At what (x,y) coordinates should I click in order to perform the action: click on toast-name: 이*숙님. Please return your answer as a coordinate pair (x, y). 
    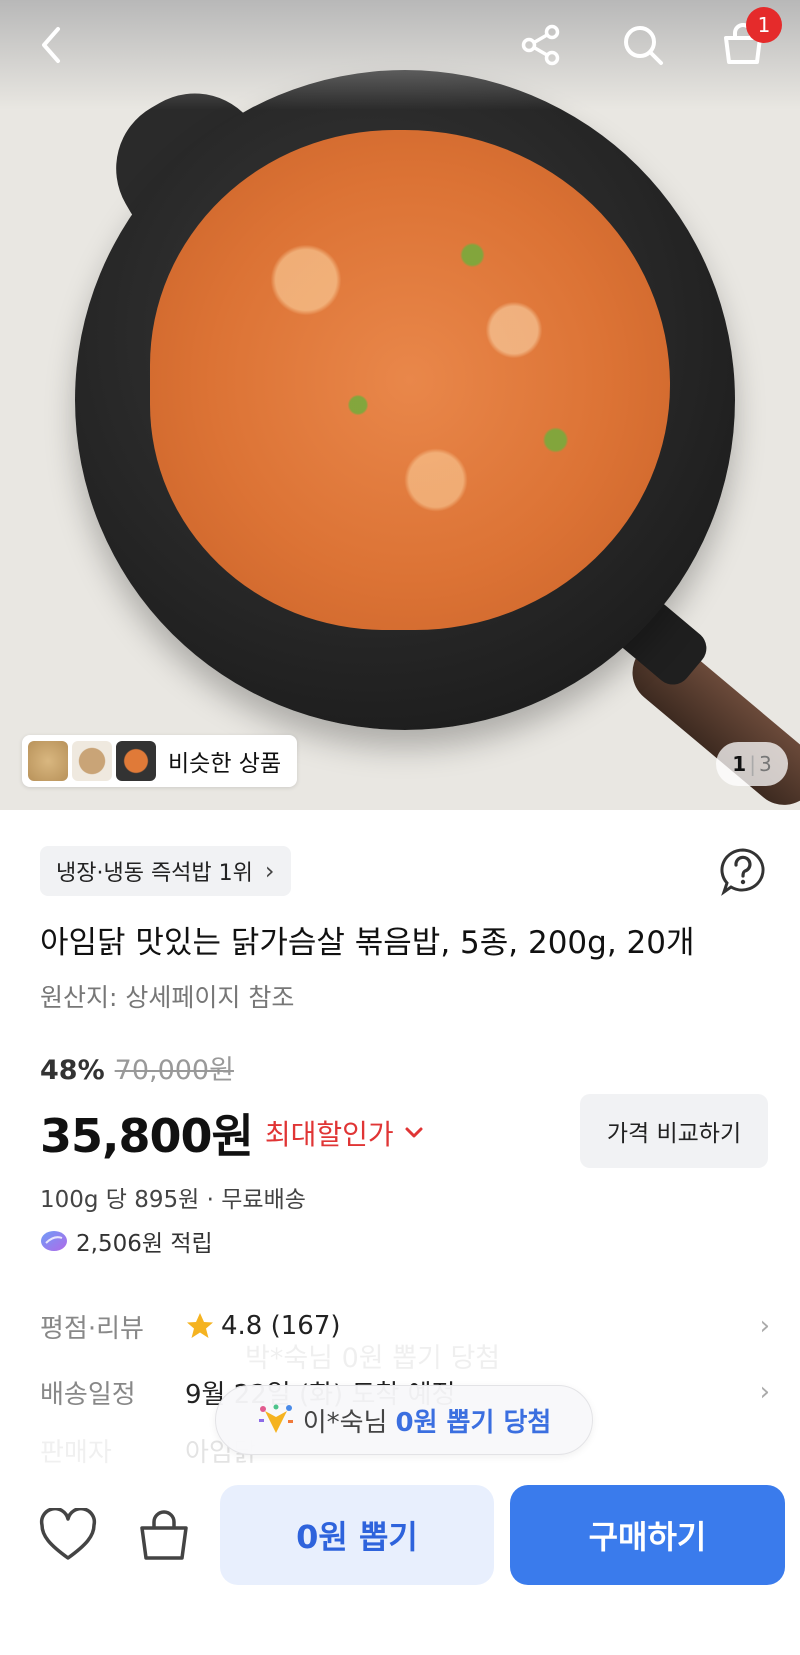
    Looking at the image, I should click on (345, 1422).